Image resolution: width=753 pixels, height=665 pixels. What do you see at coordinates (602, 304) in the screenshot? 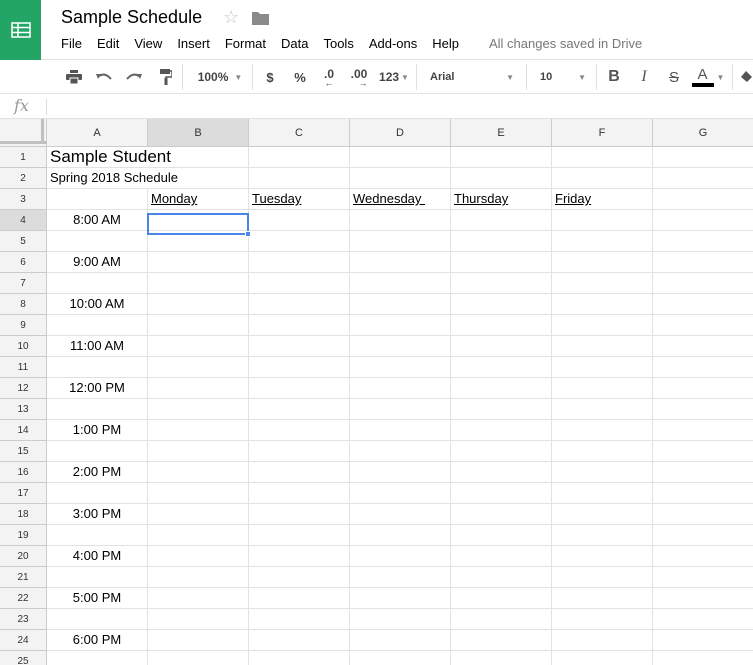
I see `cell-f8` at bounding box center [602, 304].